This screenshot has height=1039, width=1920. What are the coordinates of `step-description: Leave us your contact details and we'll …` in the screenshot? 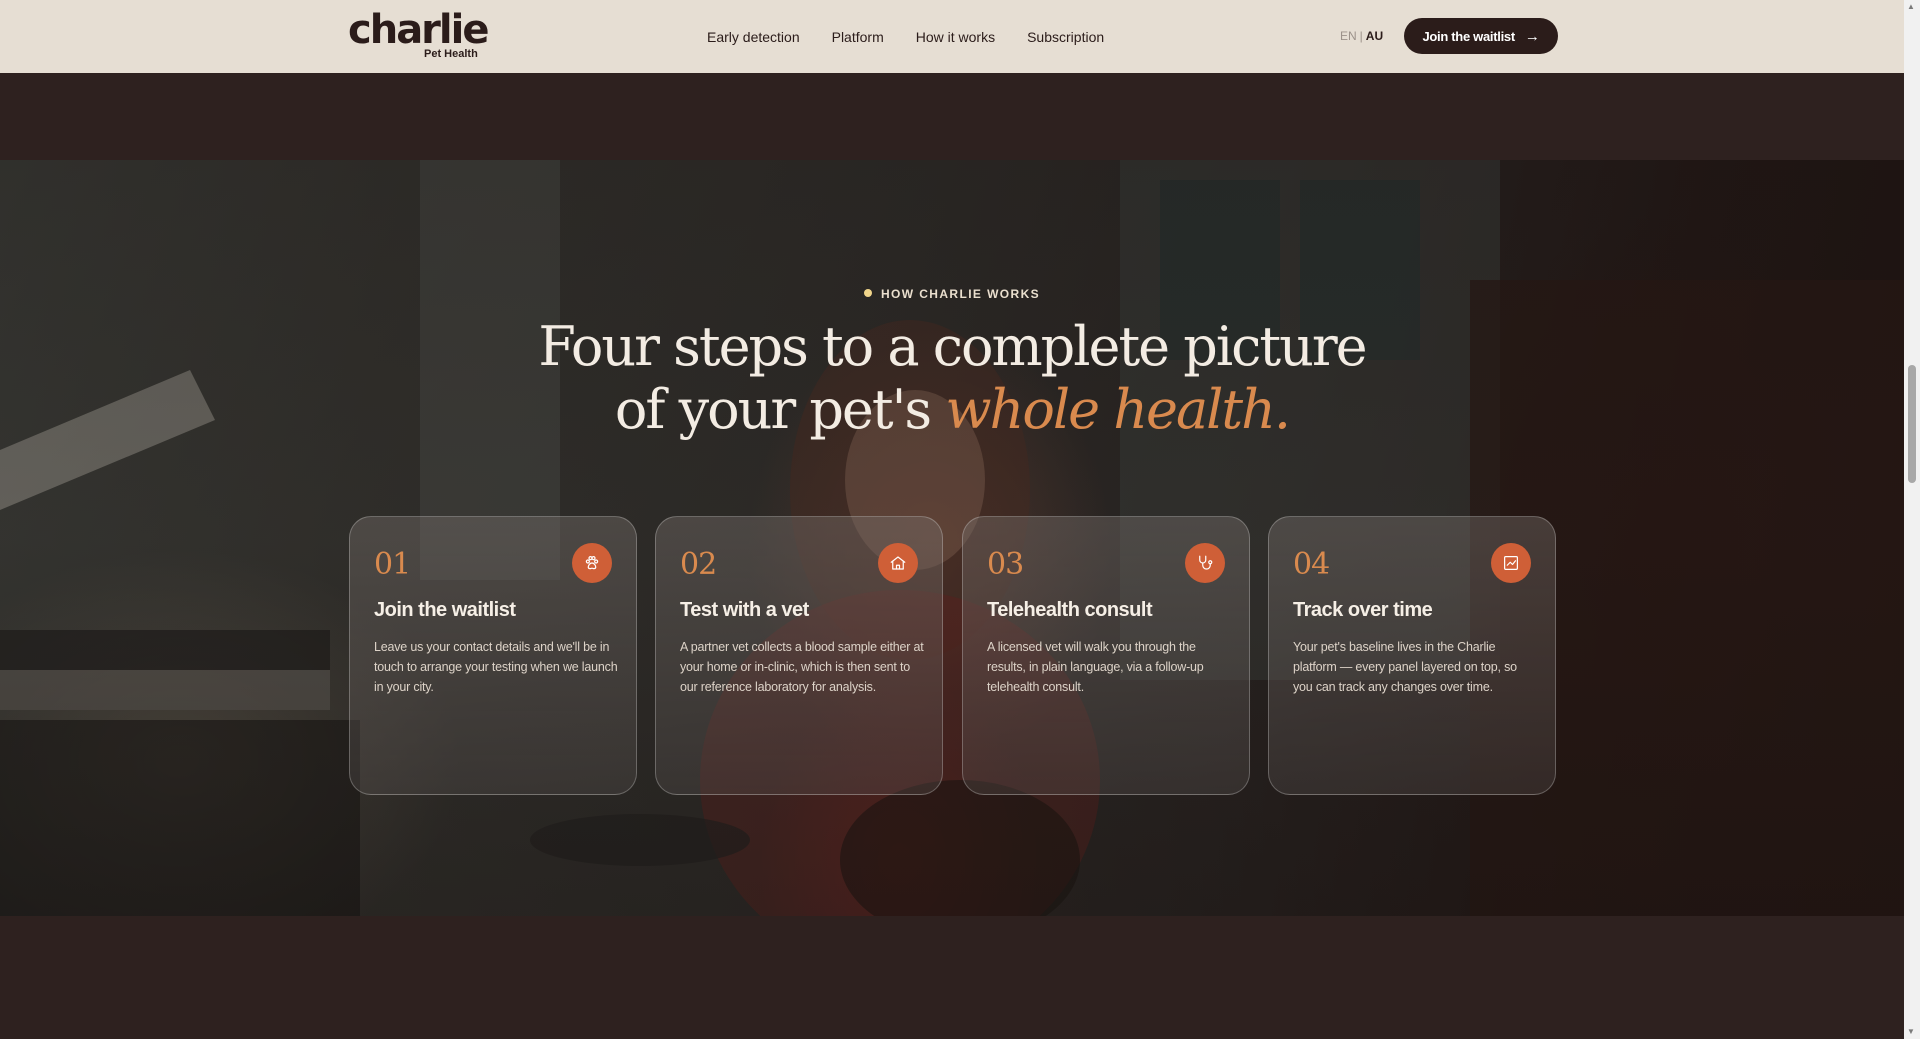 It's located at (496, 667).